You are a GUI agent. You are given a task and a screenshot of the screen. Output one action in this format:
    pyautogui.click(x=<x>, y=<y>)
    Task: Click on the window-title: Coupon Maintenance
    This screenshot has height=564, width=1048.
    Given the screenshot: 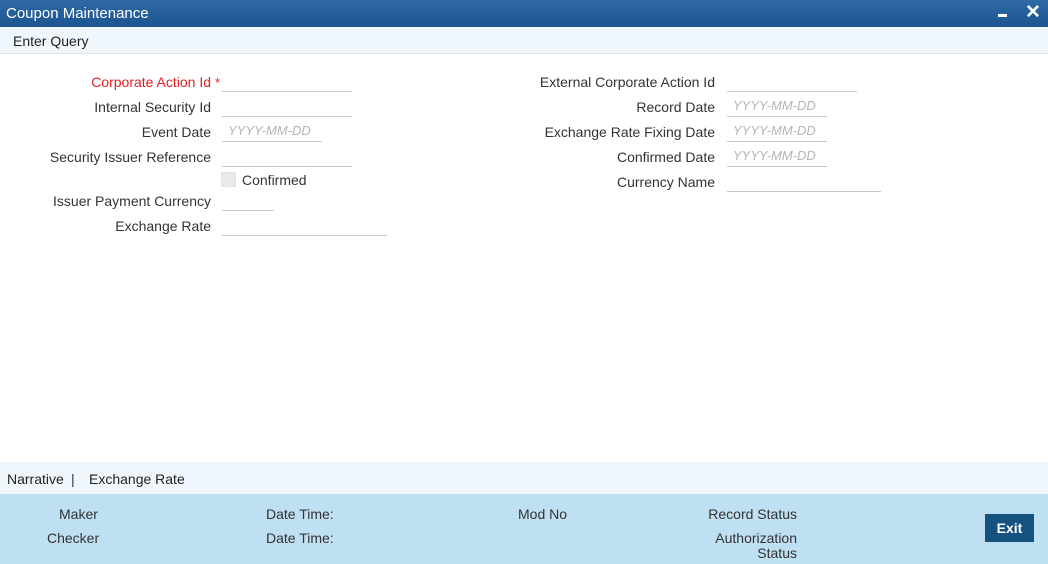 What is the action you would take?
    pyautogui.click(x=77, y=13)
    